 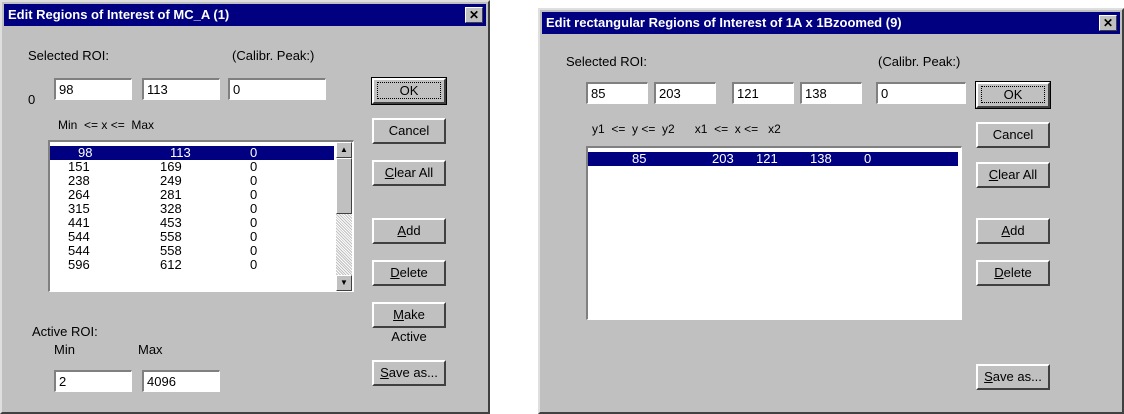 What do you see at coordinates (93, 381) in the screenshot?
I see `active-min-field: 2` at bounding box center [93, 381].